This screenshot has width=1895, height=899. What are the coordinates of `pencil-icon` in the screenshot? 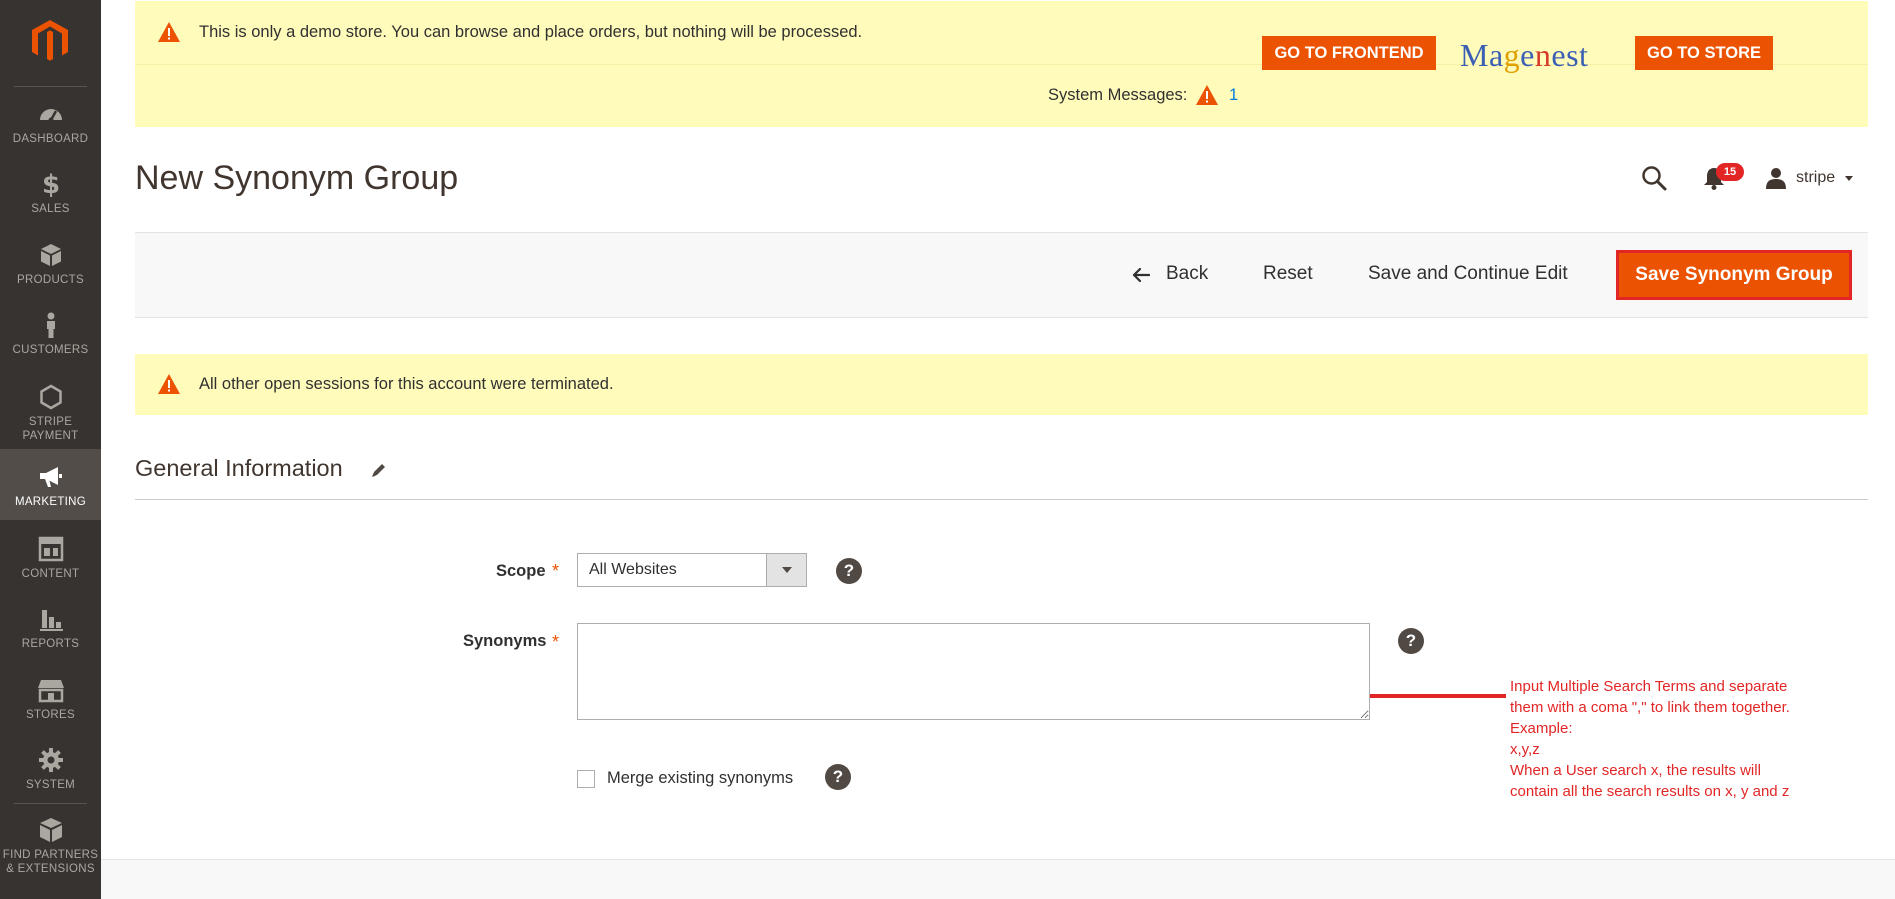 It's located at (379, 470).